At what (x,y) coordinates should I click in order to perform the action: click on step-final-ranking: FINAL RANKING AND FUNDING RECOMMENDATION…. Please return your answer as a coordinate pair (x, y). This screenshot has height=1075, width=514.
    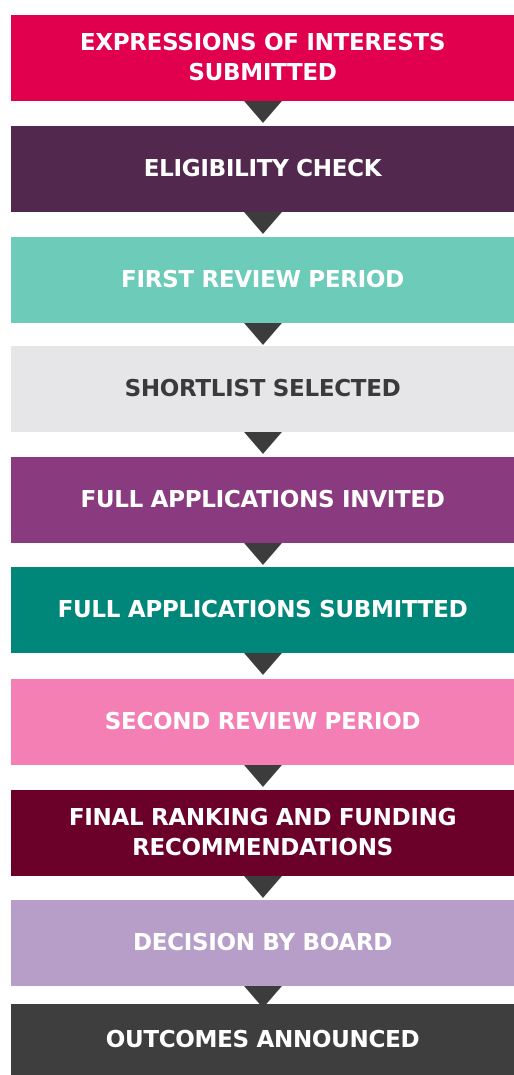
    Looking at the image, I should click on (262, 833).